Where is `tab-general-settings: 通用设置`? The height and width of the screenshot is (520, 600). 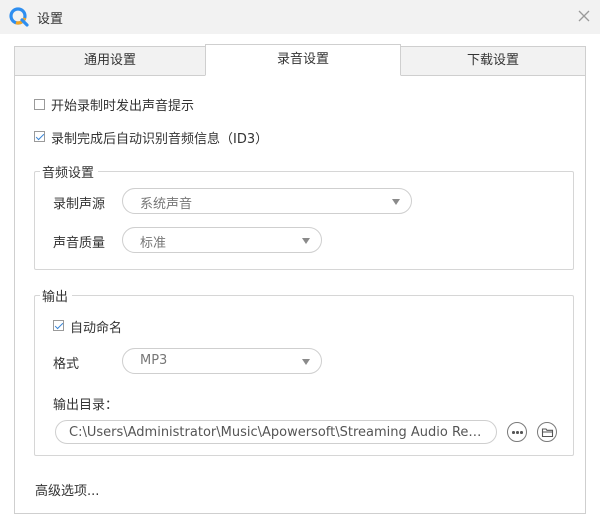
tab-general-settings: 通用设置 is located at coordinates (110, 61).